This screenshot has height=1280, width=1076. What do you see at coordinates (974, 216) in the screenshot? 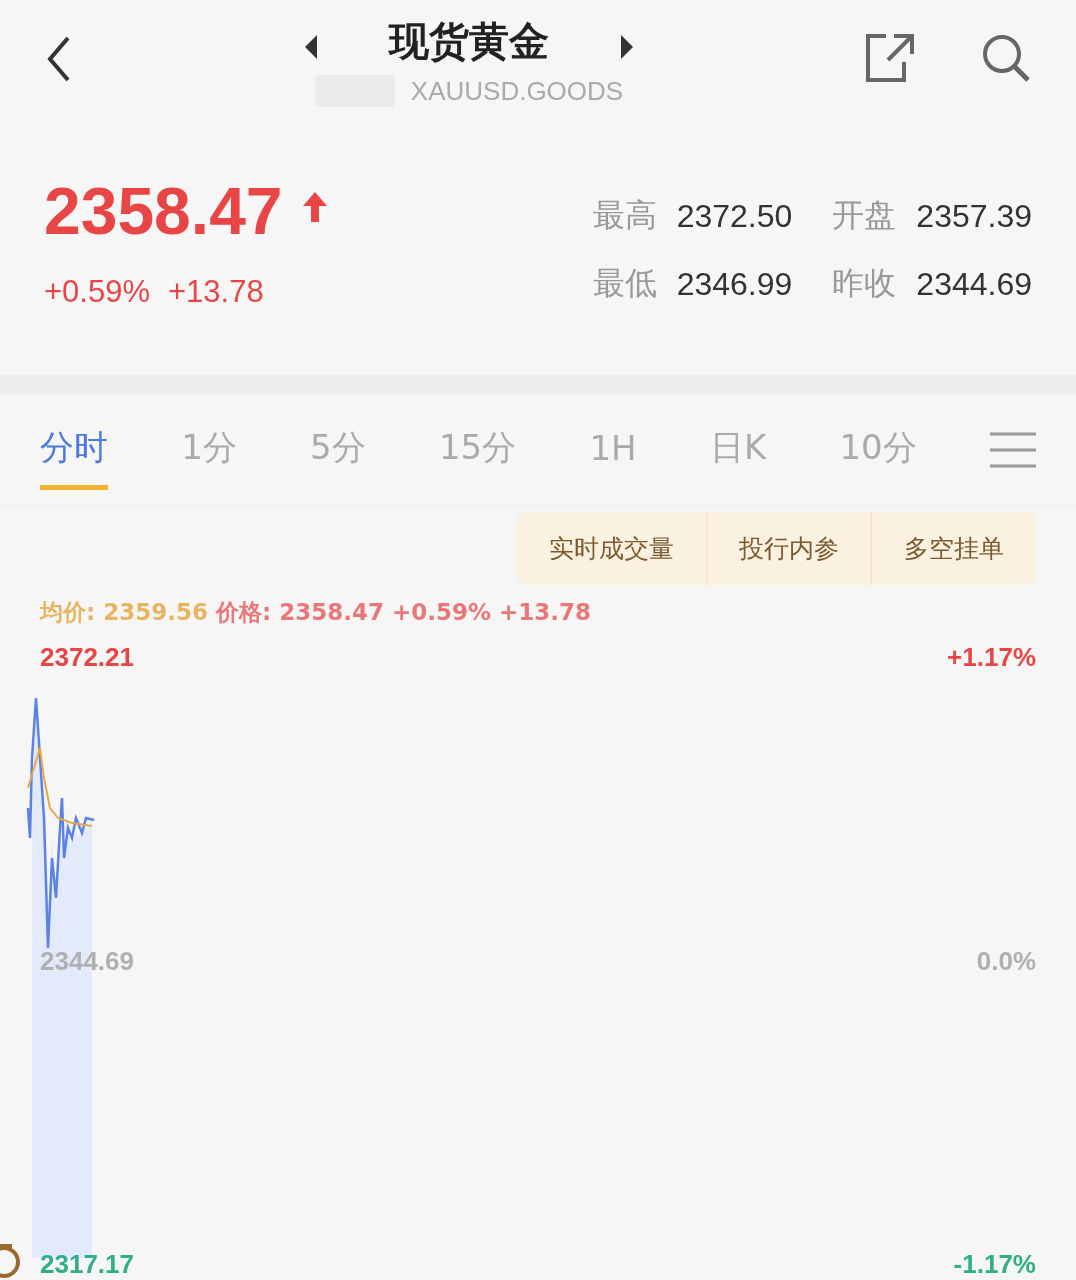
I see `stat-value: 2357.39` at bounding box center [974, 216].